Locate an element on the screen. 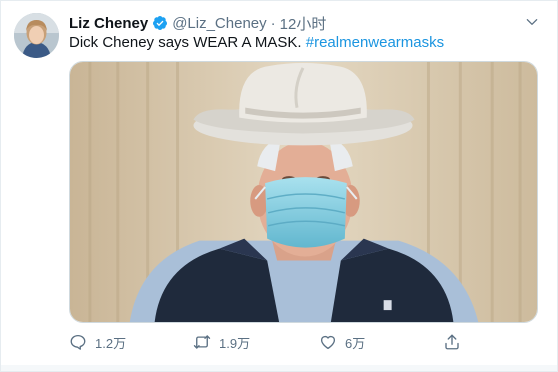 This screenshot has width=558, height=372. reply-count: 1.2万 is located at coordinates (111, 343).